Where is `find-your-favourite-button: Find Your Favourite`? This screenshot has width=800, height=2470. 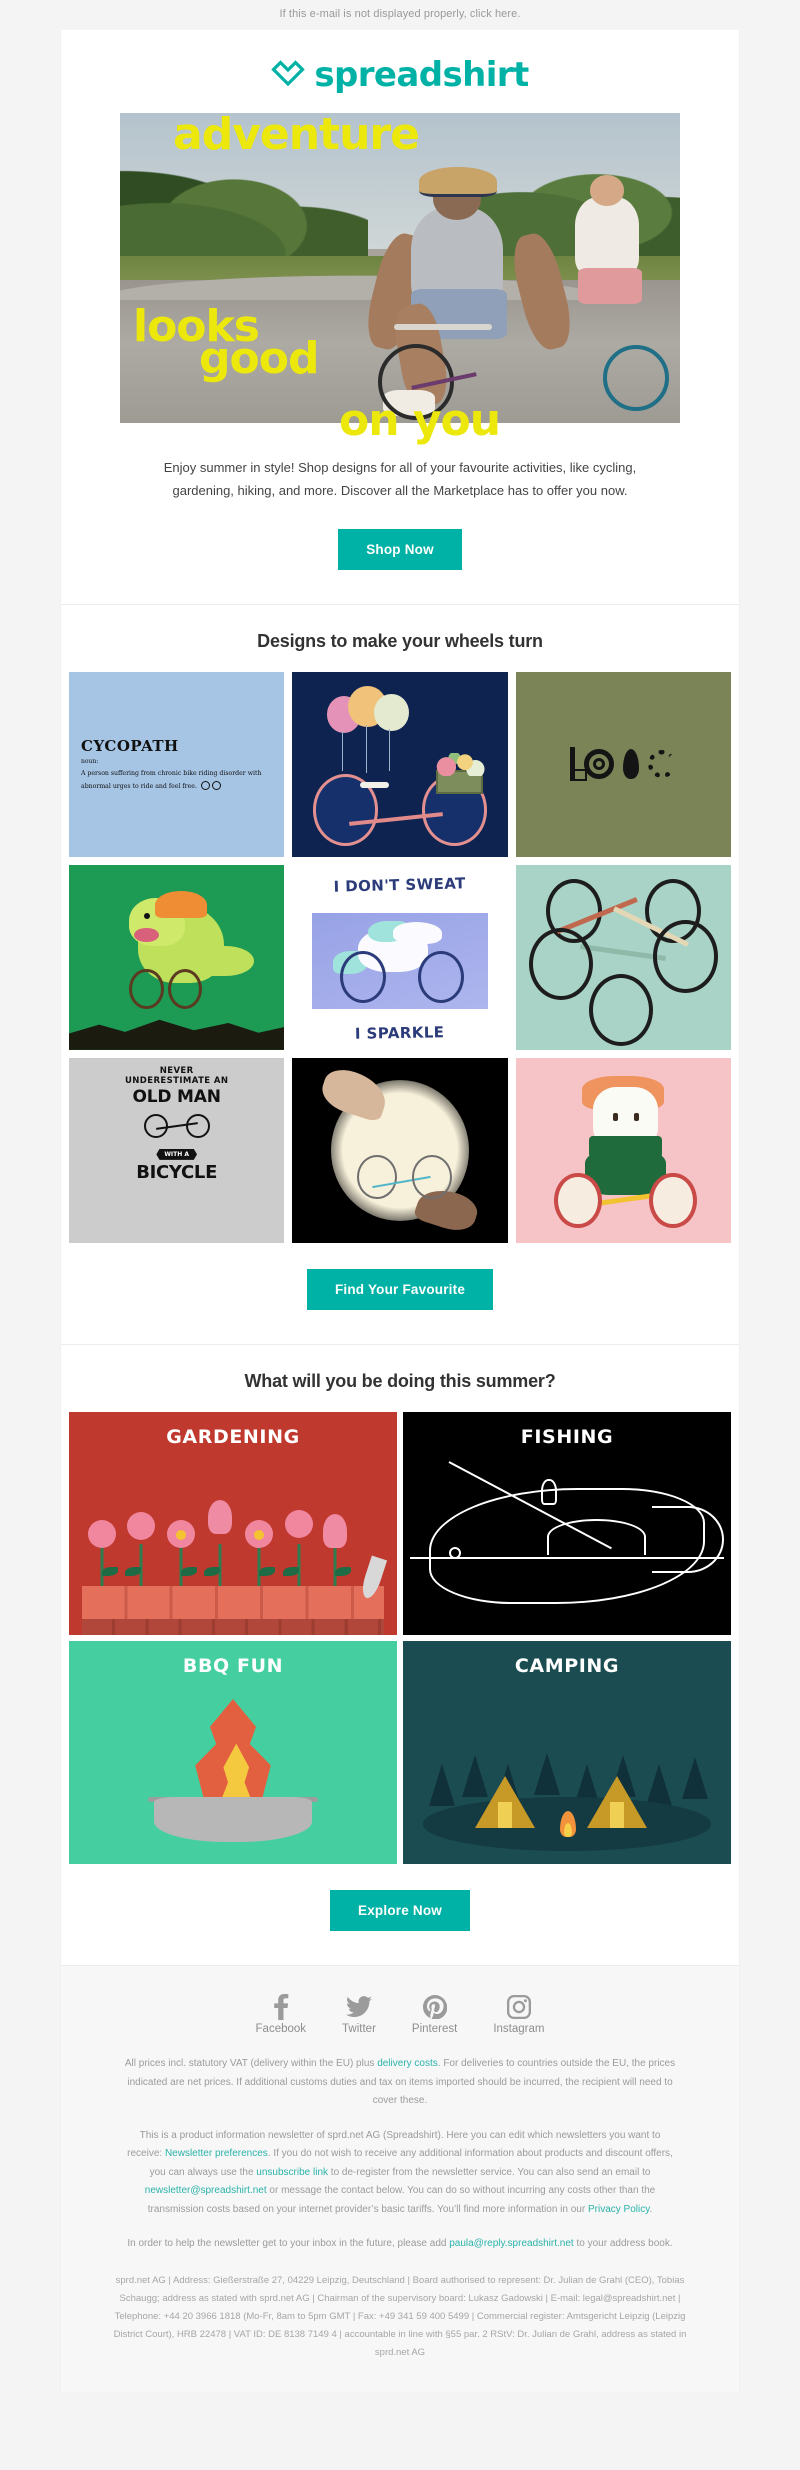 find-your-favourite-button: Find Your Favourite is located at coordinates (400, 1290).